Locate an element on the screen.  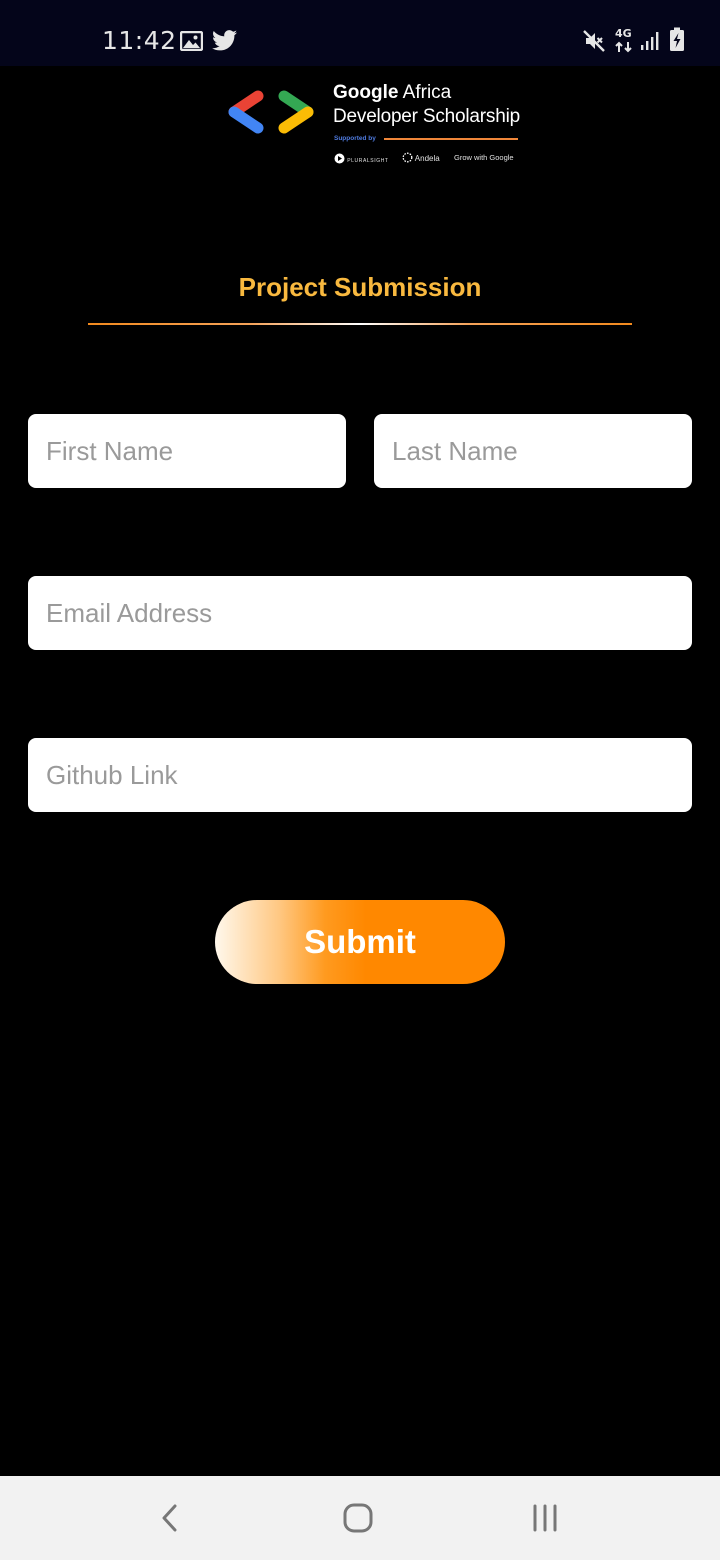
signal-icon is located at coordinates (650, 41).